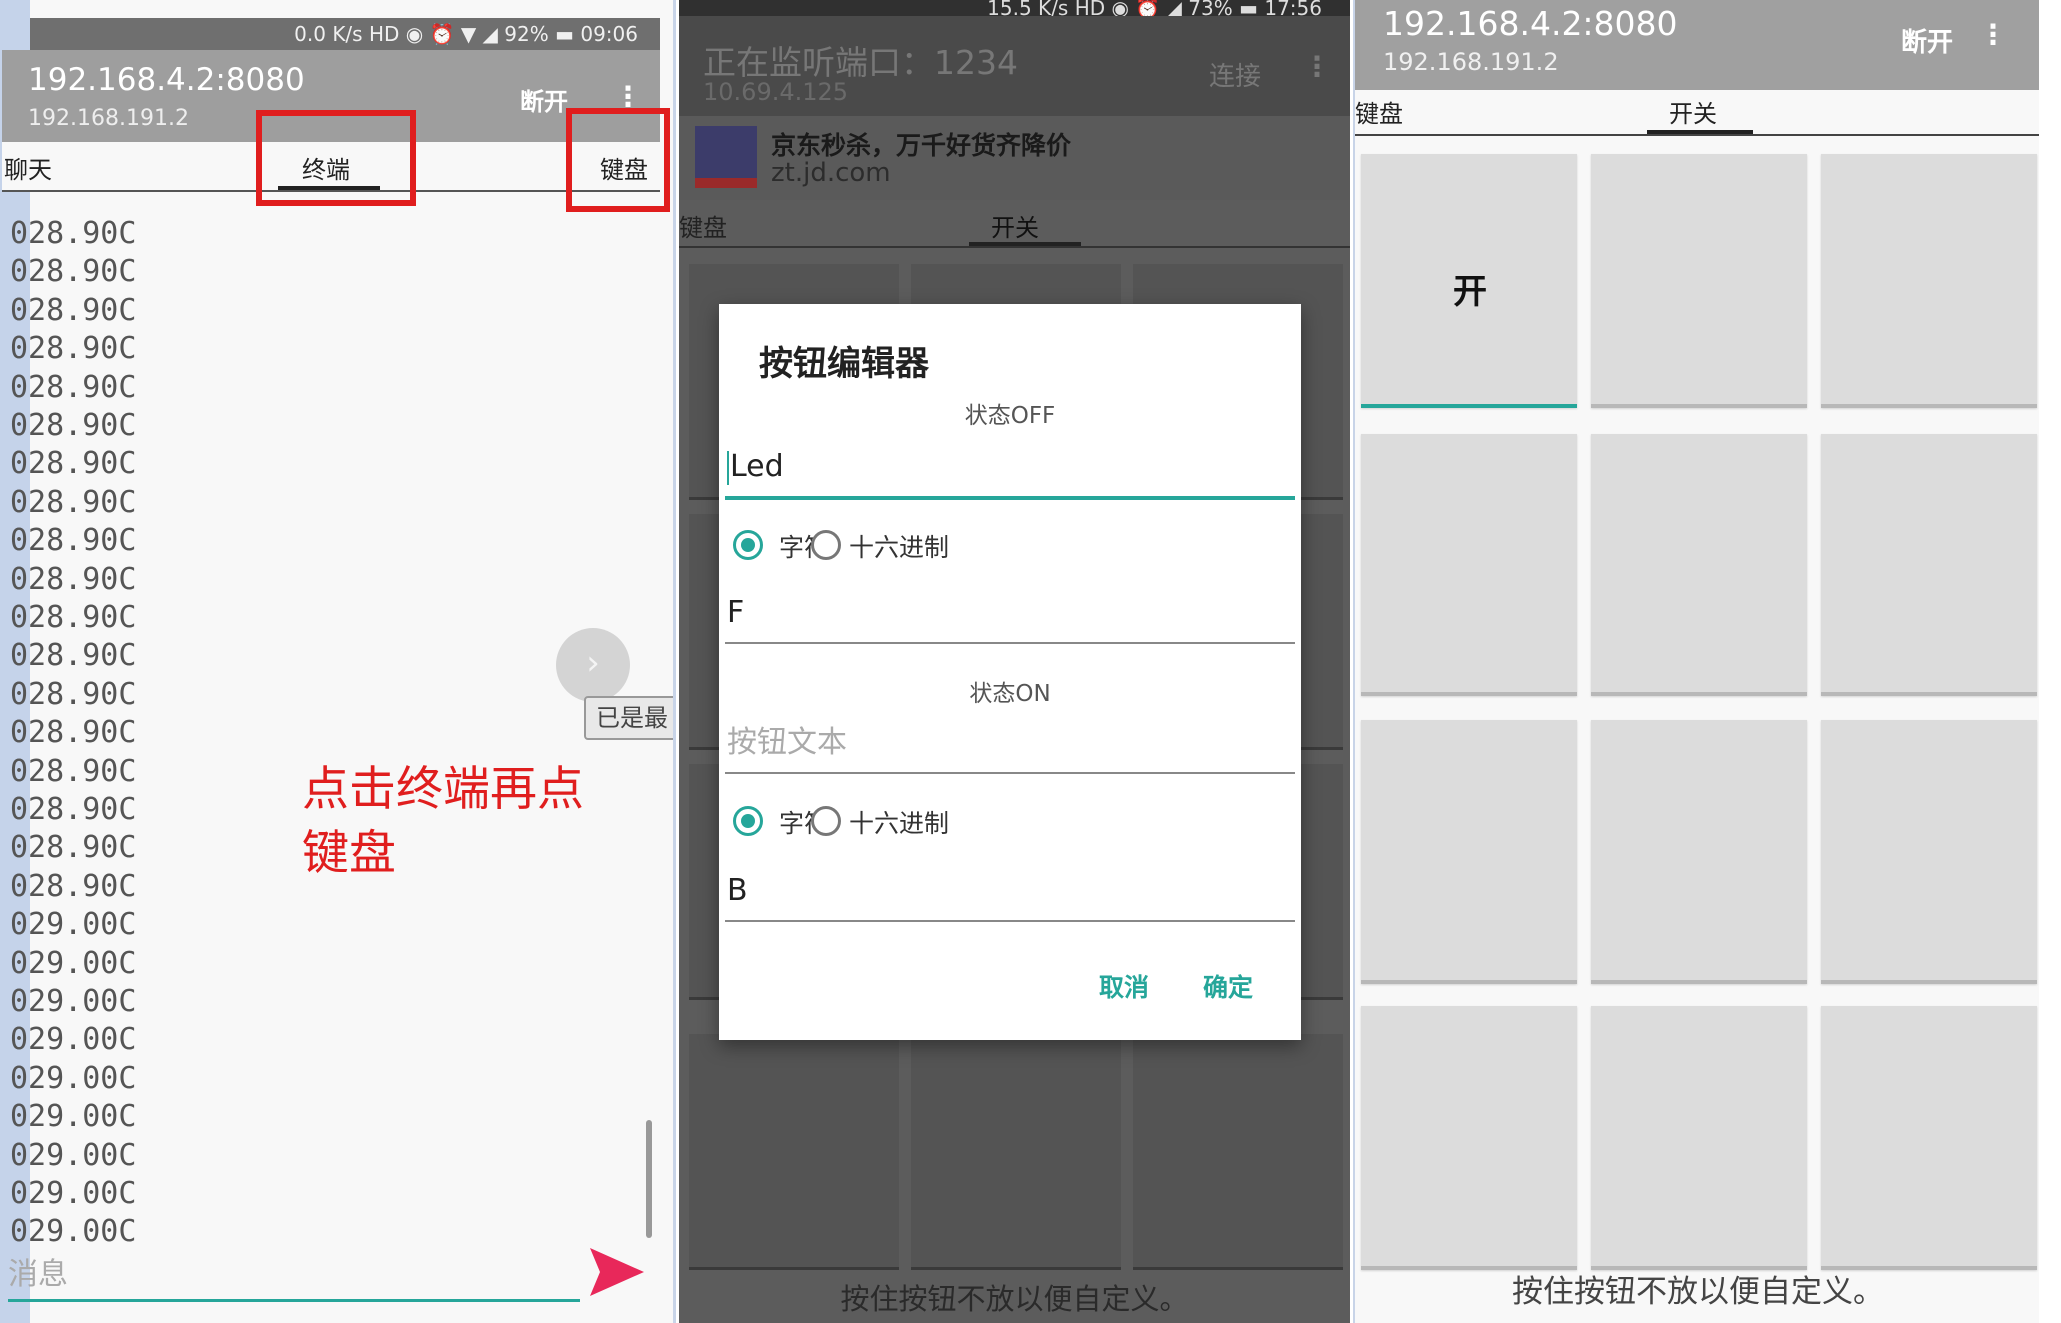  I want to click on switch-button: 开, so click(1469, 281).